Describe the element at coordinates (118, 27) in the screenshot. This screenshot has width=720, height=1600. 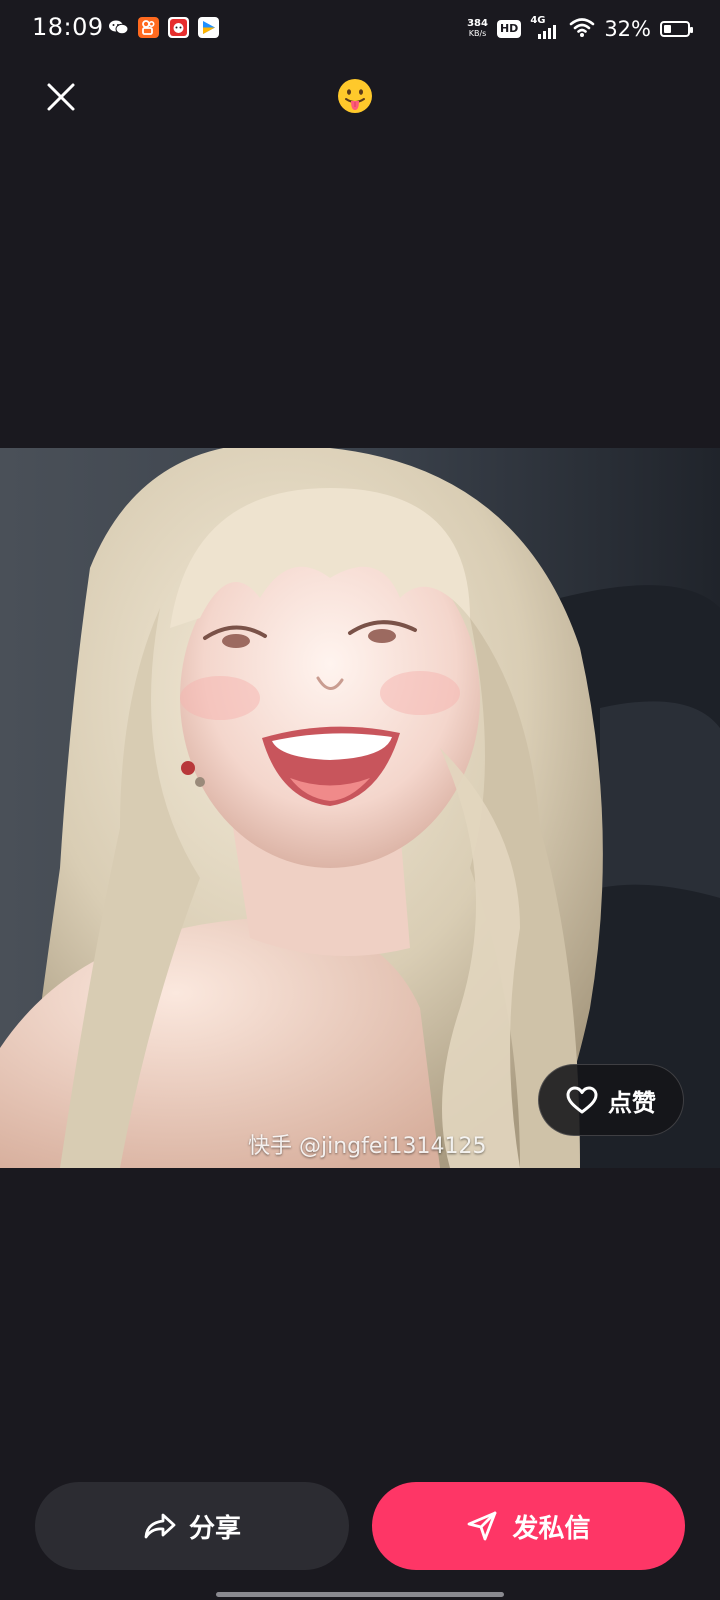
I see `wechat-icon` at that location.